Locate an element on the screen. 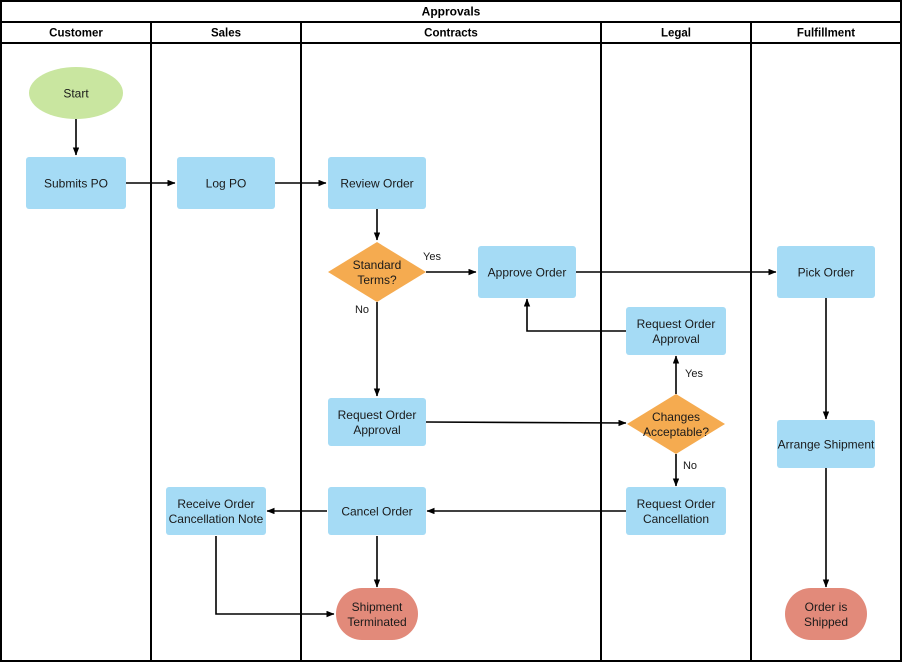  node-label-submits-po: Submits PO is located at coordinates (76, 184).